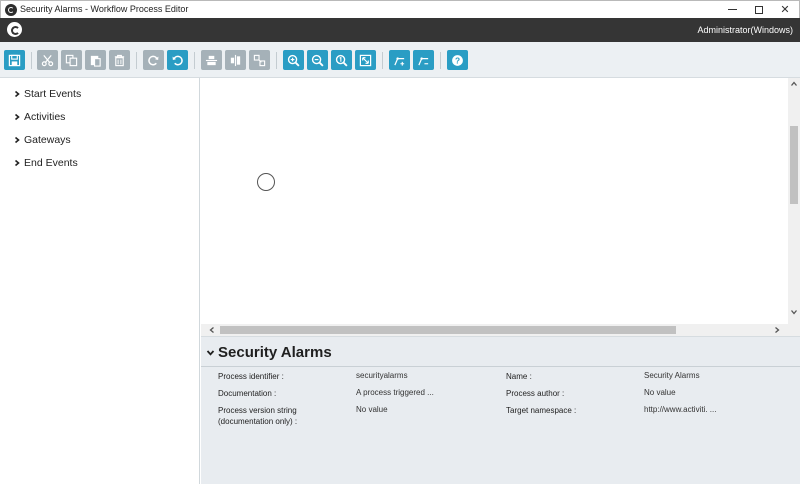  I want to click on start-event-node, so click(266, 182).